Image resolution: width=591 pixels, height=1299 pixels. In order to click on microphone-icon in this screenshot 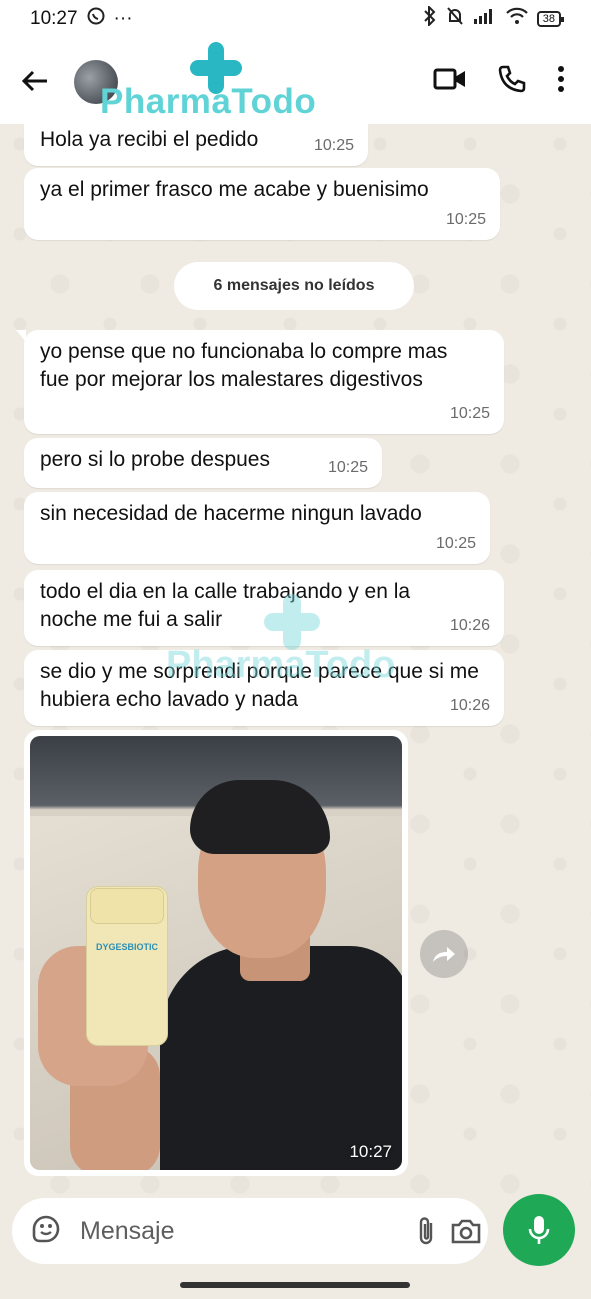, I will do `click(539, 1230)`.